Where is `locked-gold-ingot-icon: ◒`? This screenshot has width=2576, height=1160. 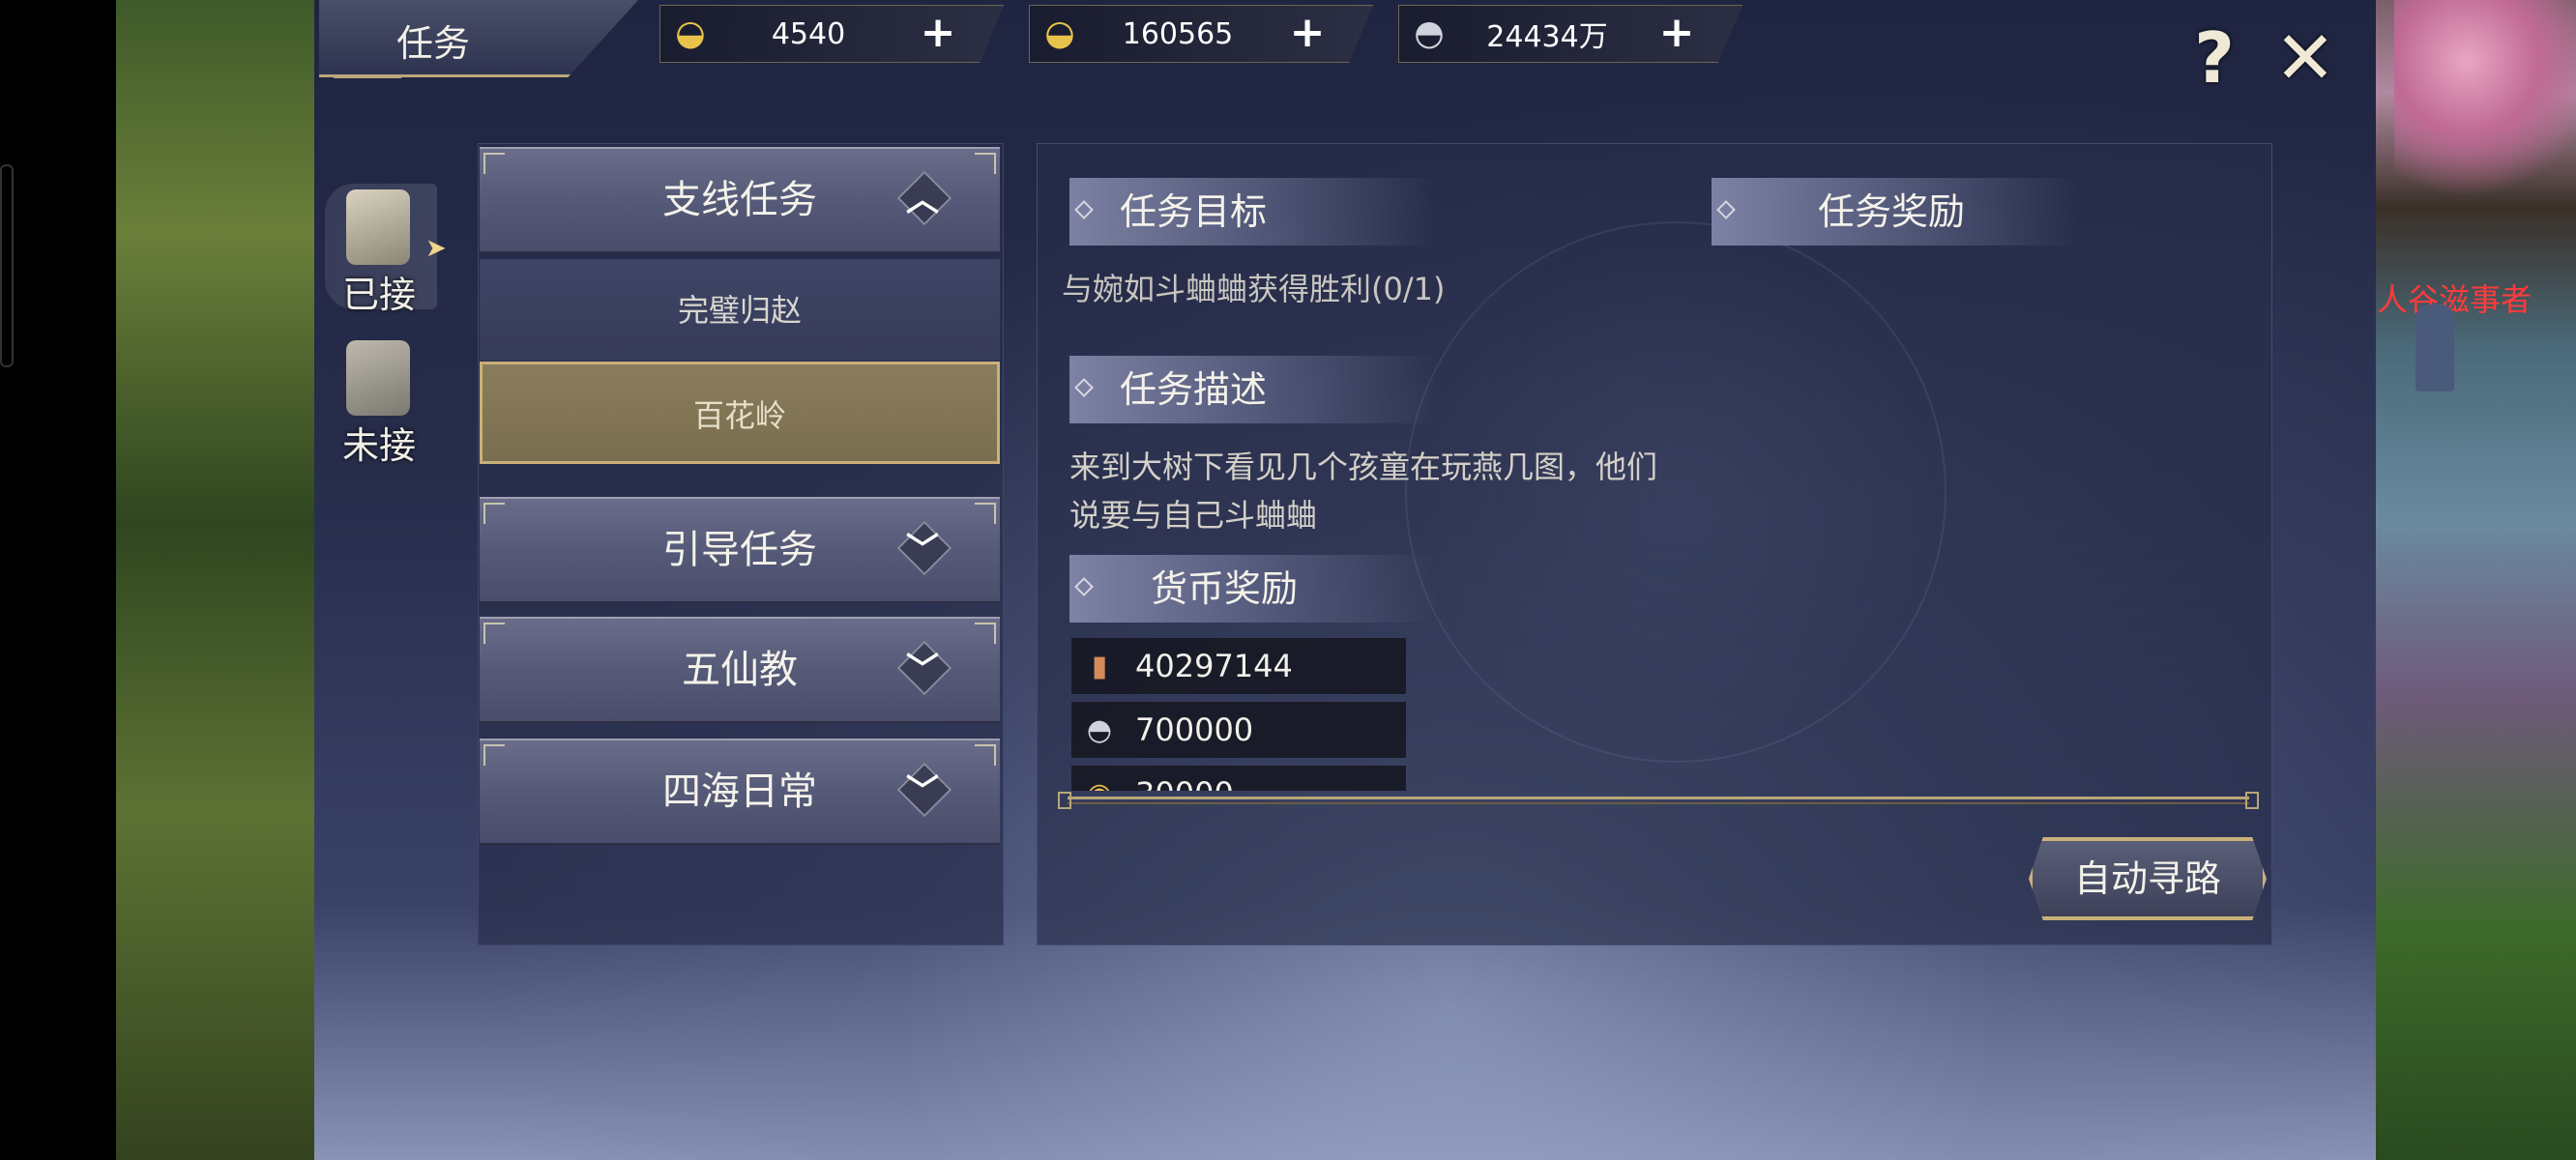 locked-gold-ingot-icon: ◒ is located at coordinates (1059, 33).